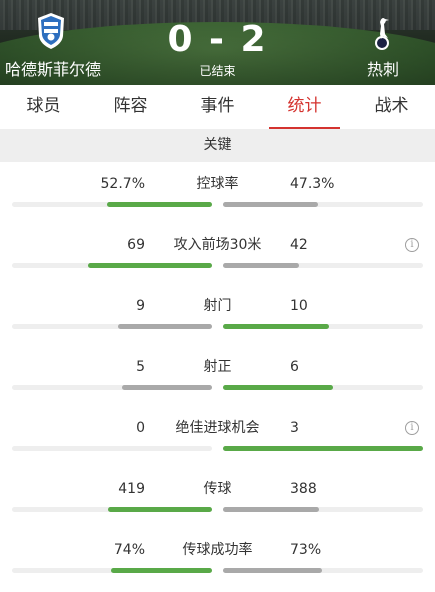 Image resolution: width=435 pixels, height=592 pixels. What do you see at coordinates (217, 306) in the screenshot?
I see `stat-label: 射门` at bounding box center [217, 306].